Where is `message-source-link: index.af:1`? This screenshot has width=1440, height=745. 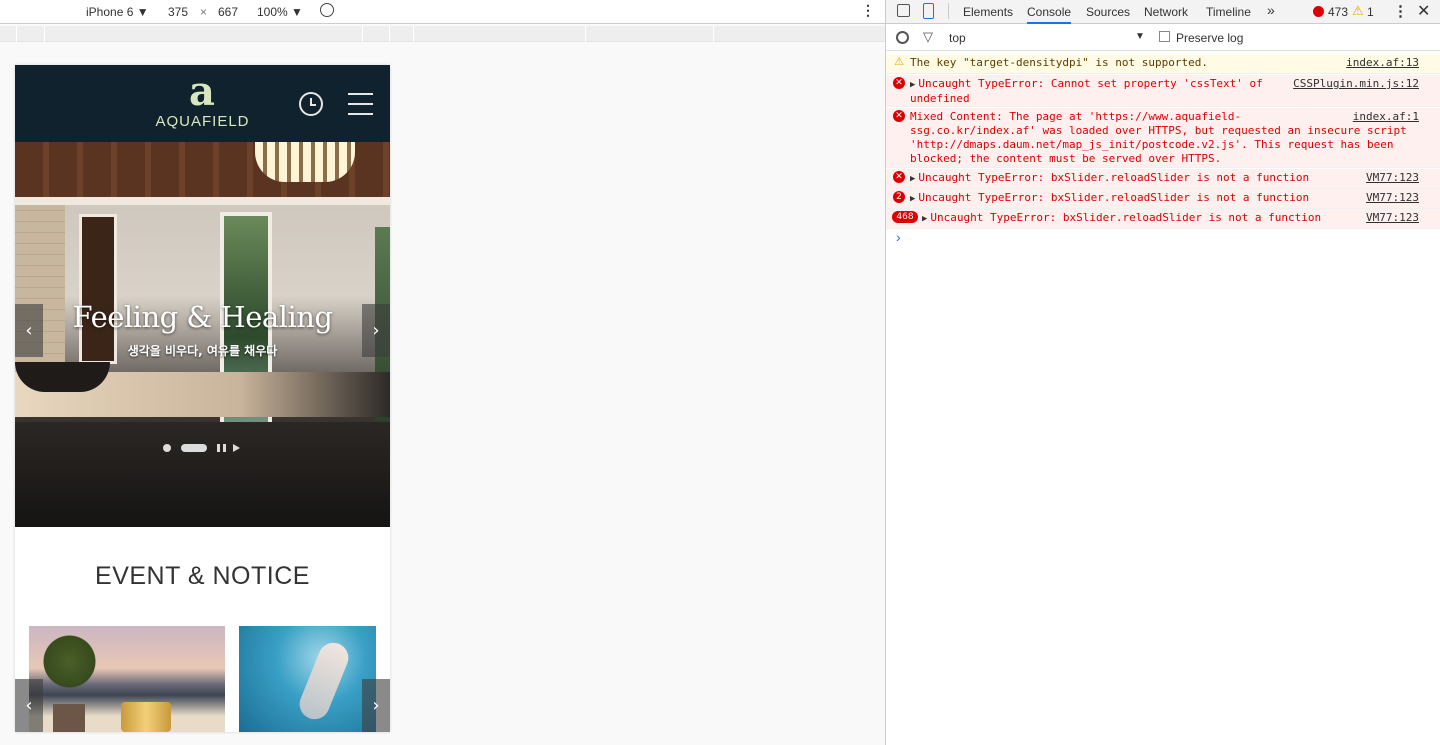 message-source-link: index.af:1 is located at coordinates (1386, 117).